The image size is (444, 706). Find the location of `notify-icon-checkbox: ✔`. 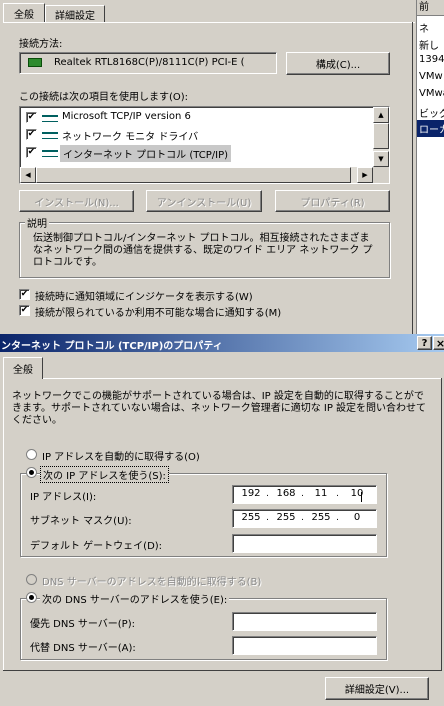

notify-icon-checkbox: ✔ is located at coordinates (24, 294).